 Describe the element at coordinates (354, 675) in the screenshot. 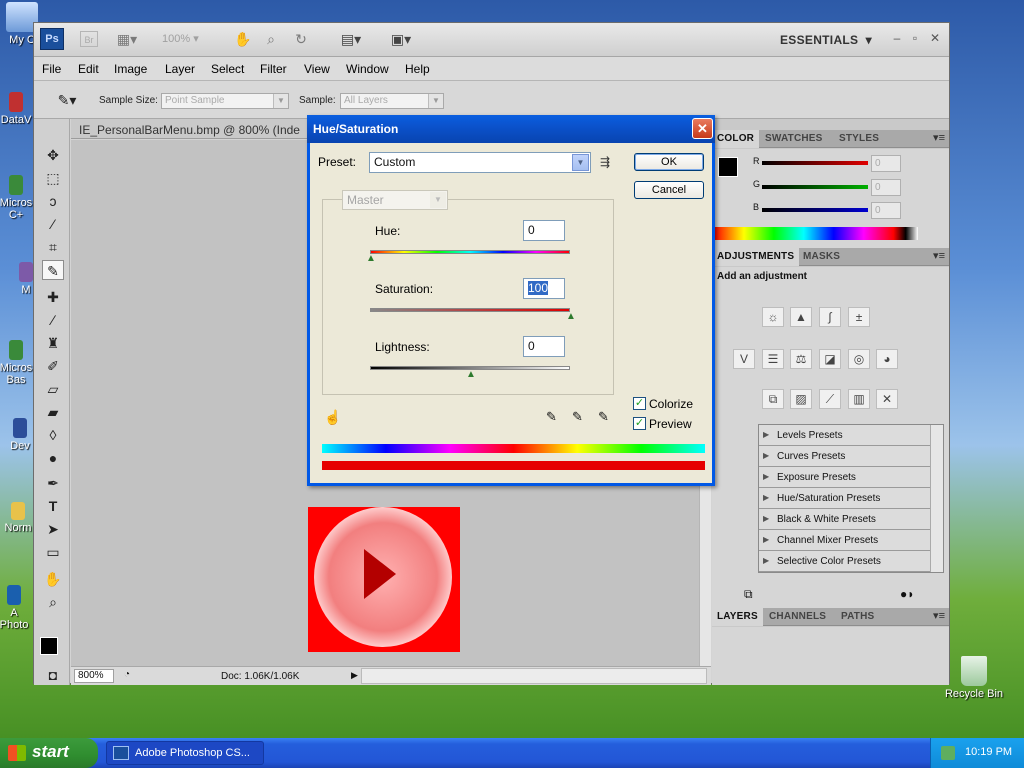

I see `status-menu-arrow-icon: ▶` at that location.